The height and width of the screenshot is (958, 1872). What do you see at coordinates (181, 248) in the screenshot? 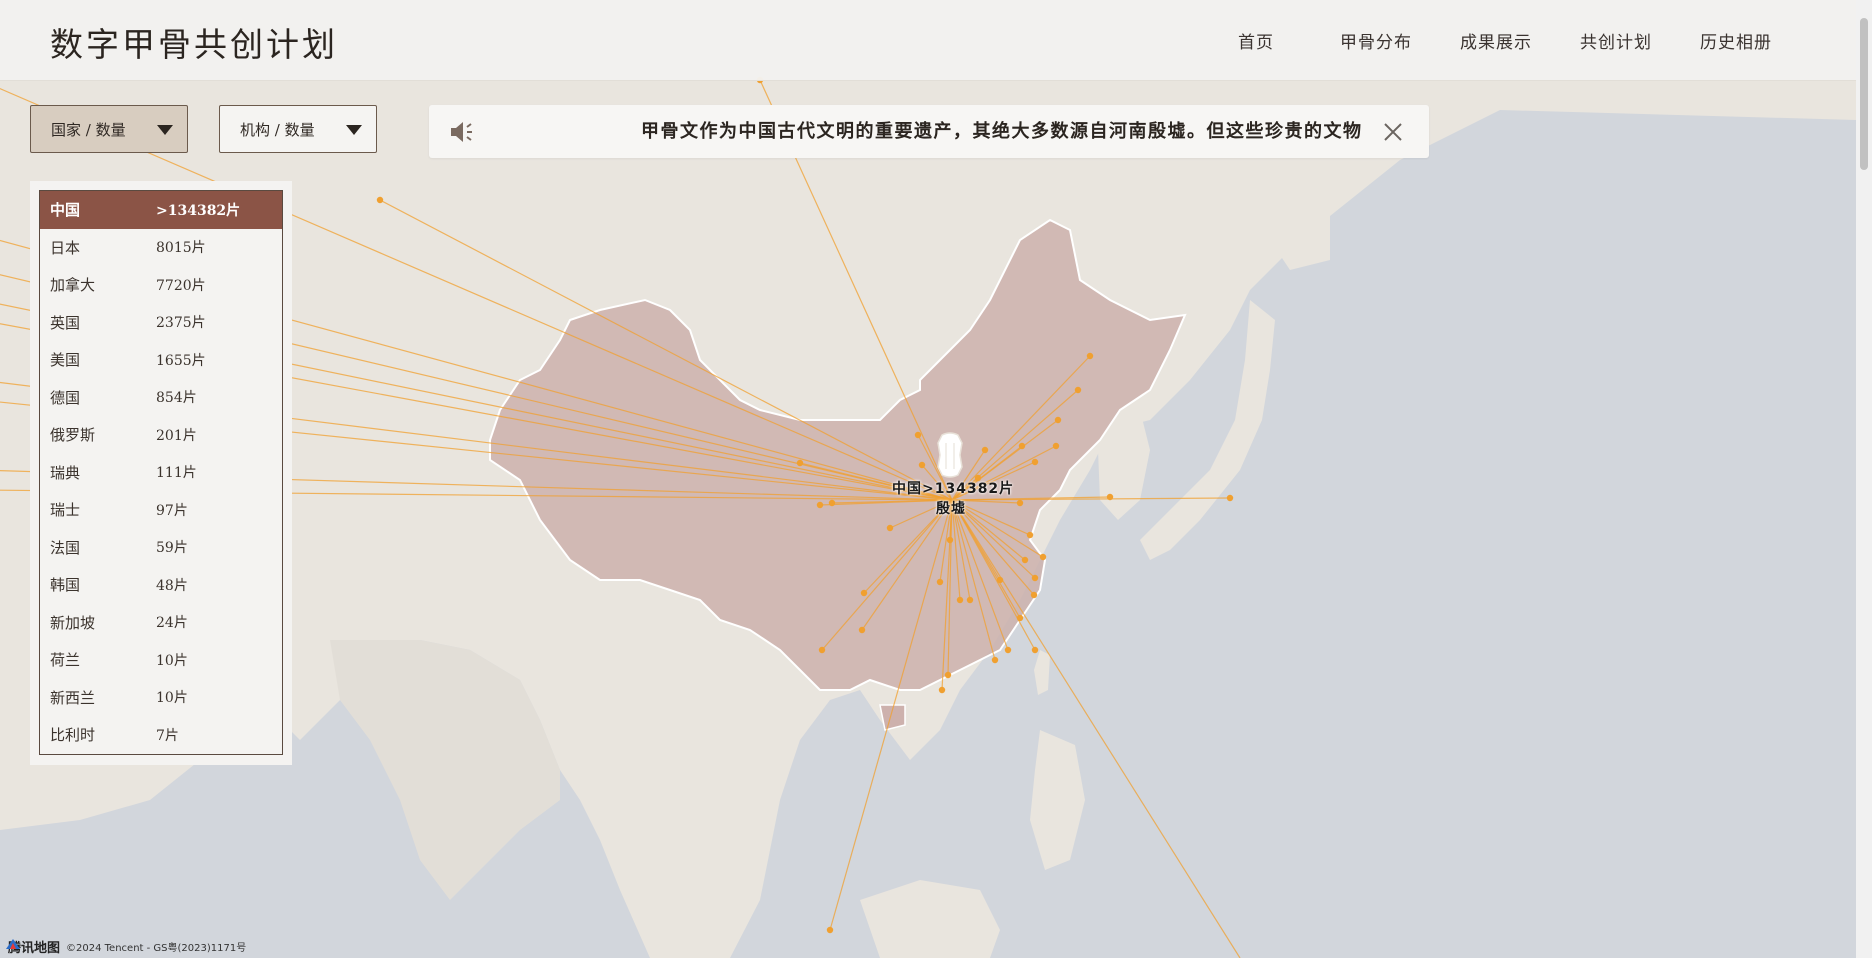
I see `fragment-count: 8015片` at bounding box center [181, 248].